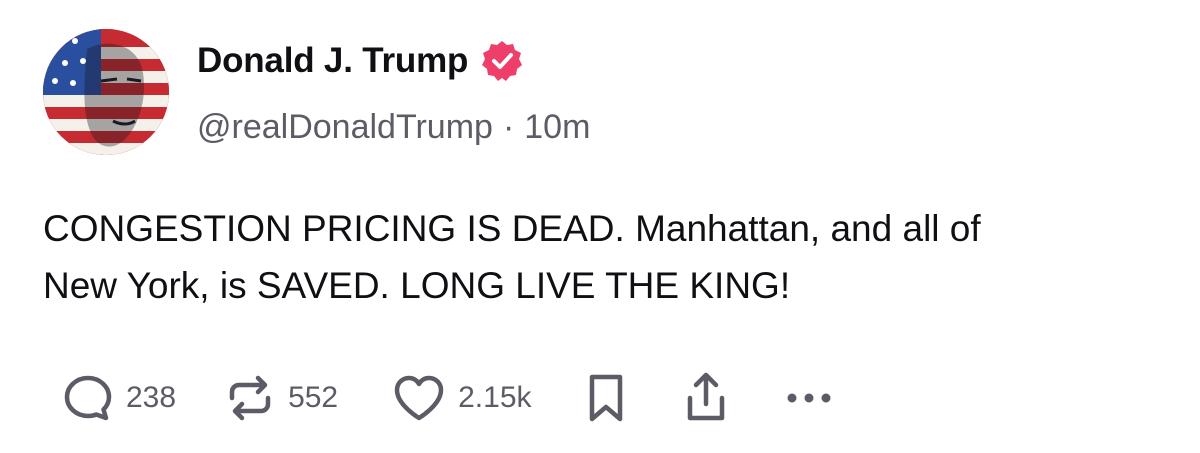 This screenshot has height=453, width=1200. What do you see at coordinates (313, 397) in the screenshot?
I see `repost-count: 552` at bounding box center [313, 397].